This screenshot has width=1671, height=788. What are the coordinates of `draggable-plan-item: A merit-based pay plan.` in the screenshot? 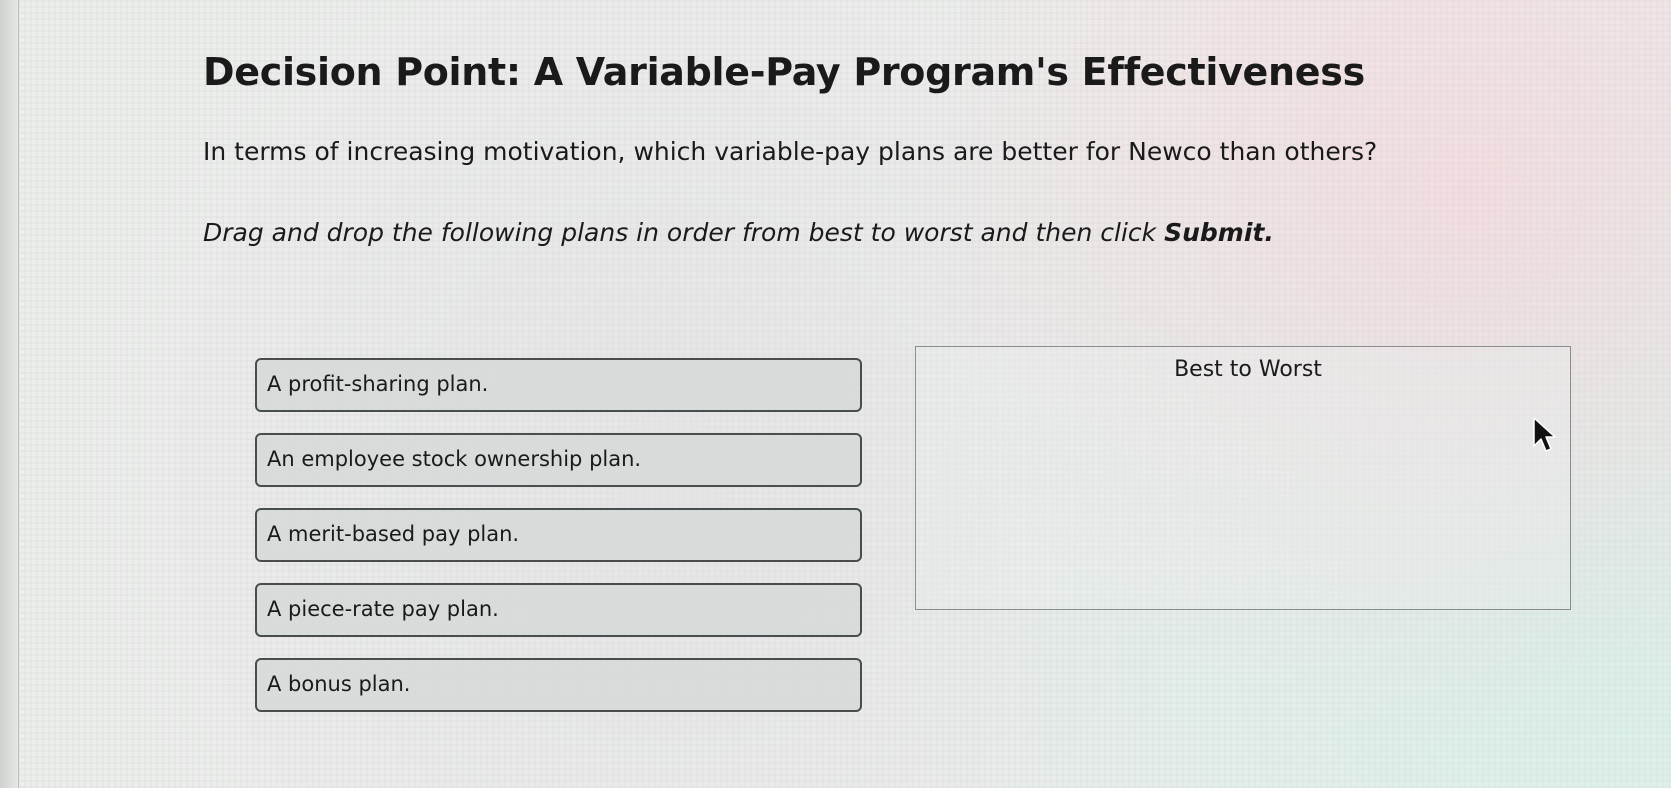 It's located at (558, 535).